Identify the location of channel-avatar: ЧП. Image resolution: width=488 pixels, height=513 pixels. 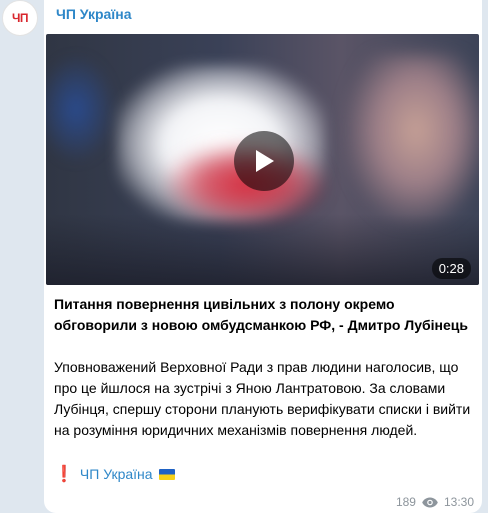
(20, 18).